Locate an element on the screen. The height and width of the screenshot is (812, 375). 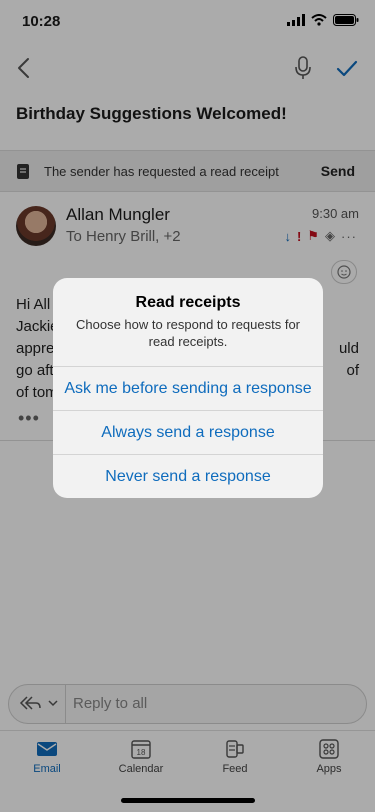
never-send-button: Never send a response is located at coordinates (188, 476).